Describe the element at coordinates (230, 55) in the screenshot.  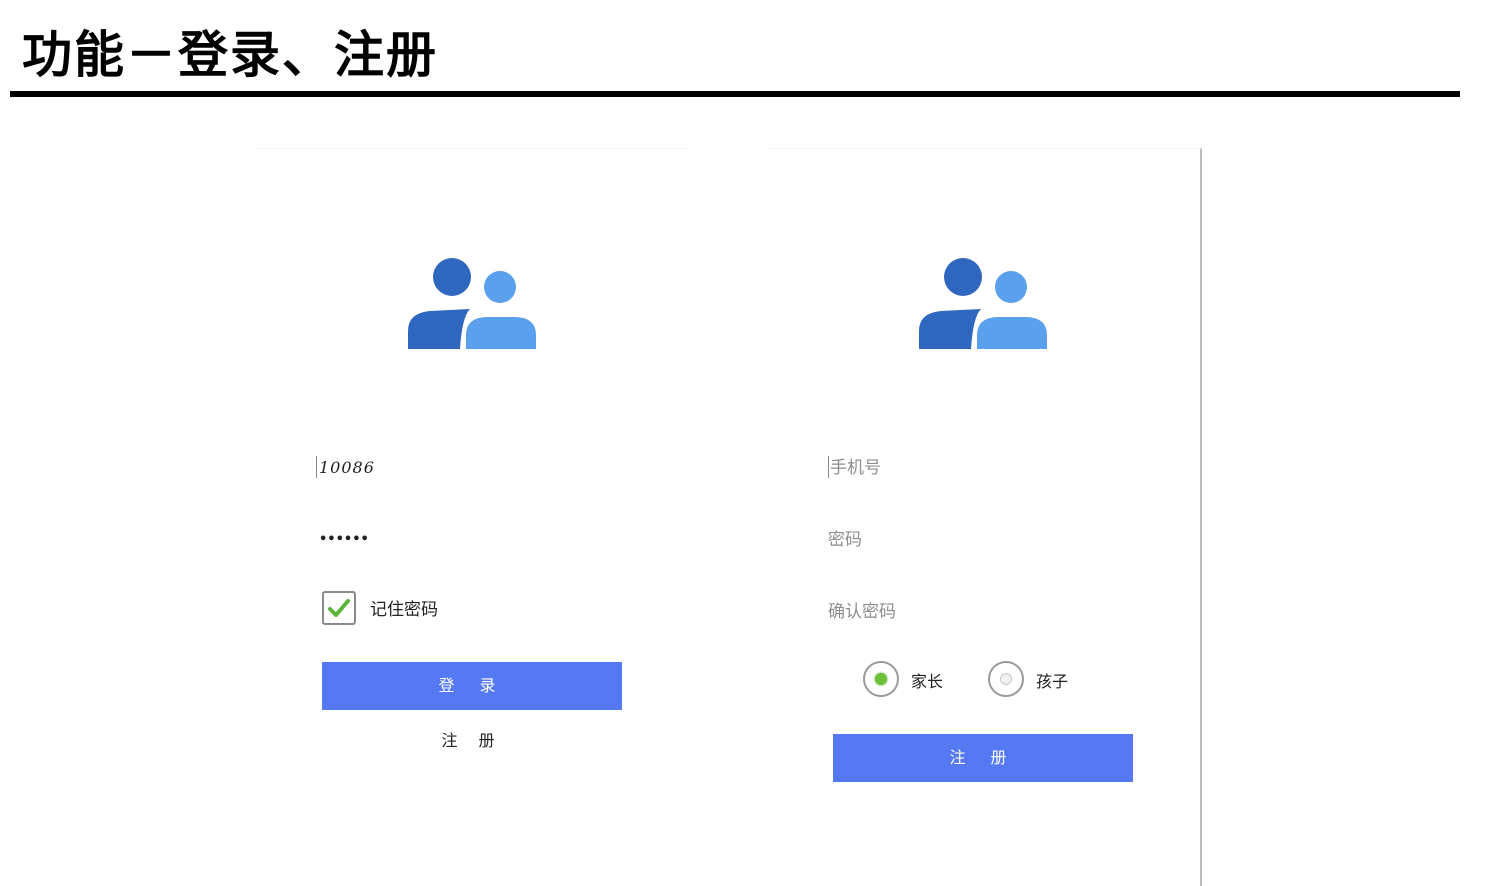
I see `page-title: 功能－登录、注册` at that location.